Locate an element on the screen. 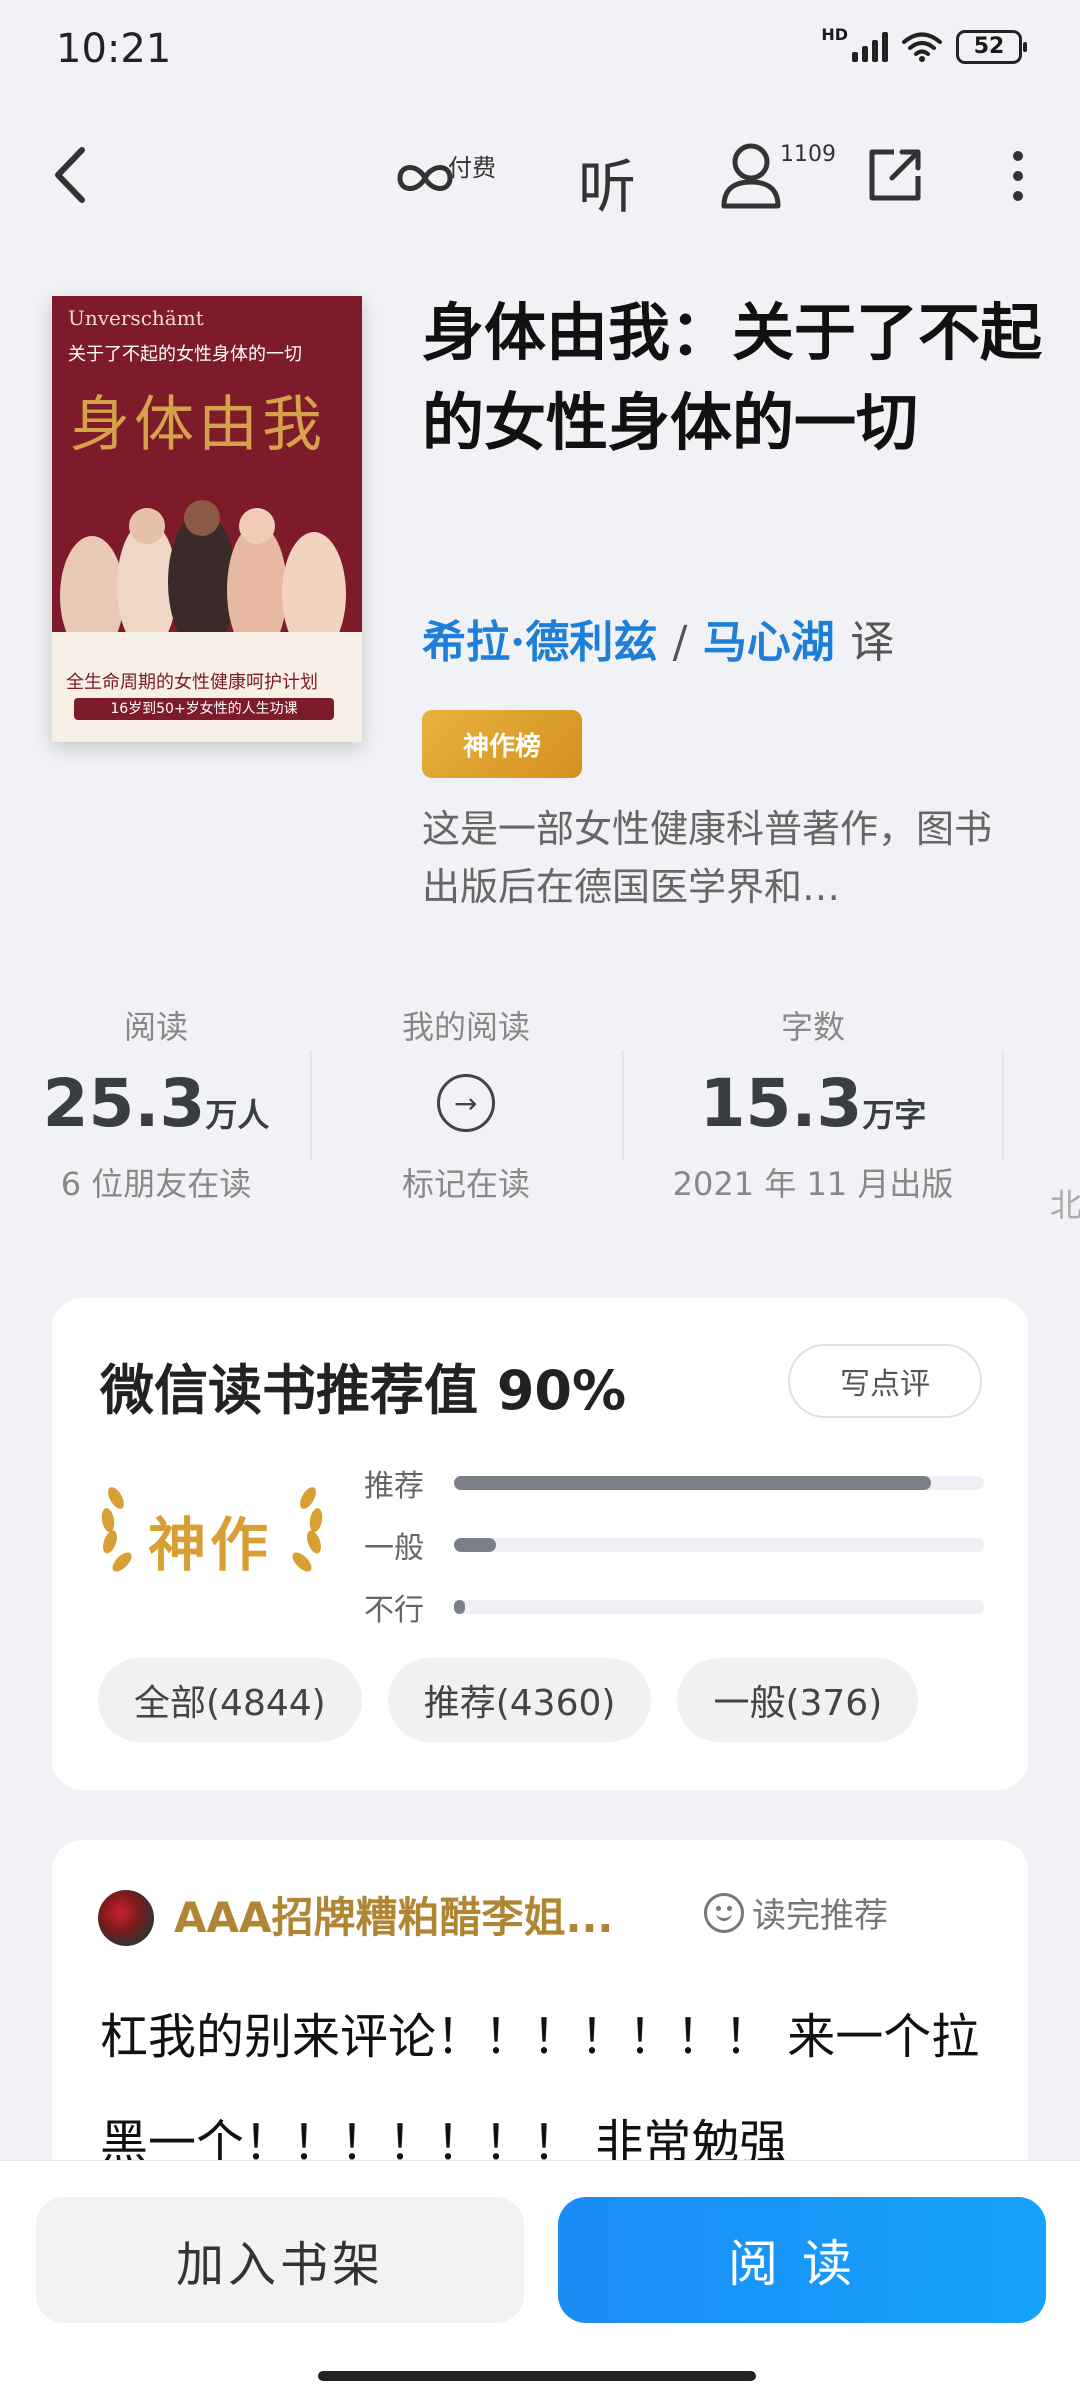  review-tag: 读完推荐 is located at coordinates (796, 1912).